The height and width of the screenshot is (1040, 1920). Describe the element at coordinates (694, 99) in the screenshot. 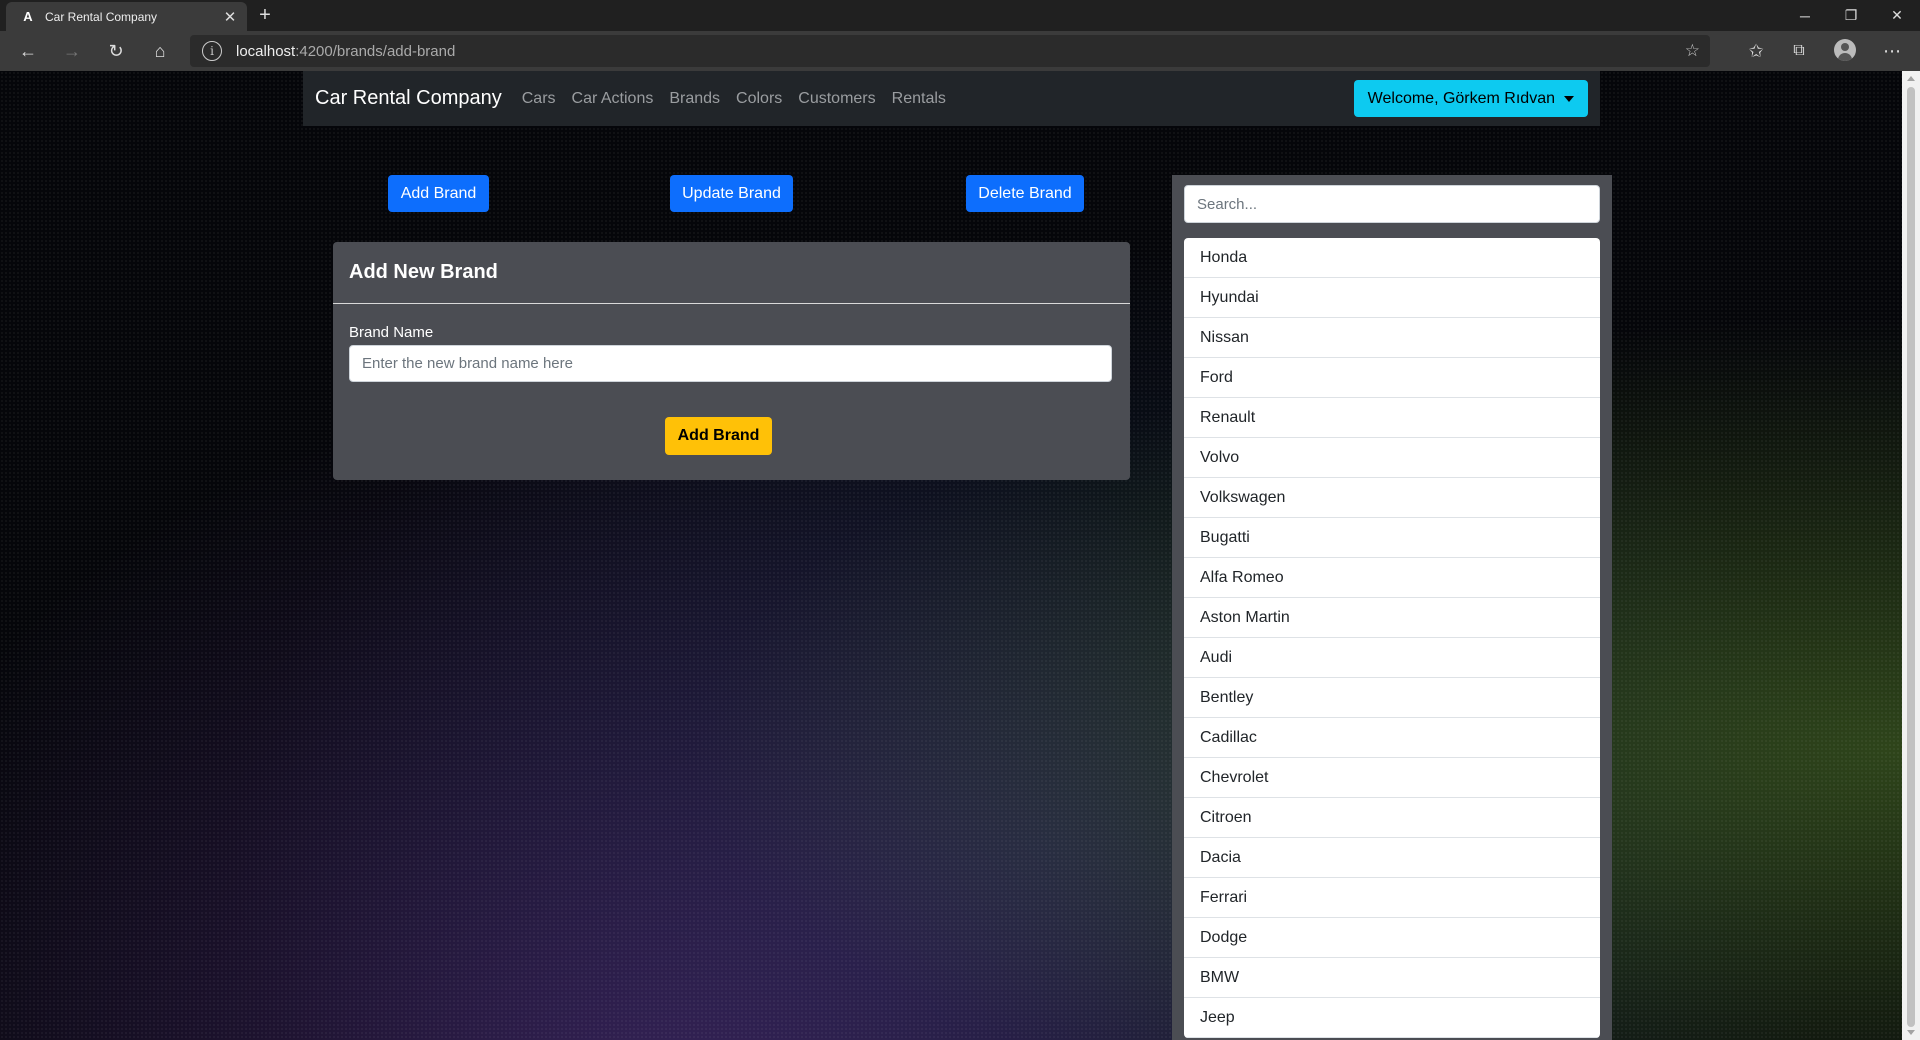

I see `nav-link-brands: Brands` at that location.